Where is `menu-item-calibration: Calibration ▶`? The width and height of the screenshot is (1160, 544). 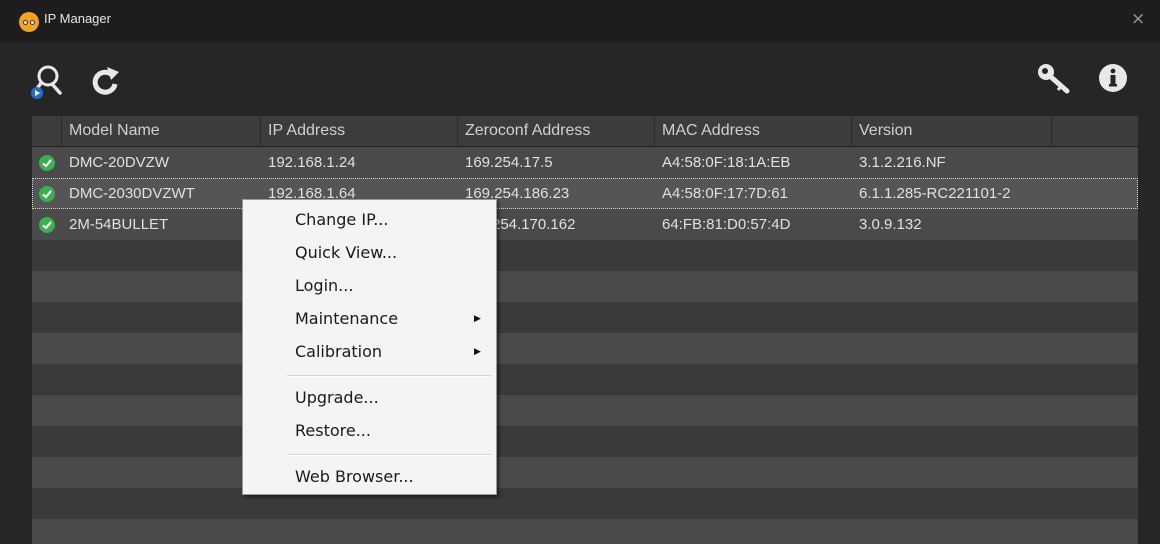 menu-item-calibration: Calibration ▶ is located at coordinates (369, 352).